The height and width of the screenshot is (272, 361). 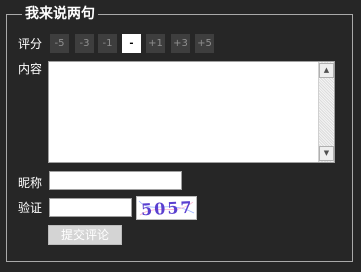 I want to click on captcha-image: 5057, so click(x=166, y=208).